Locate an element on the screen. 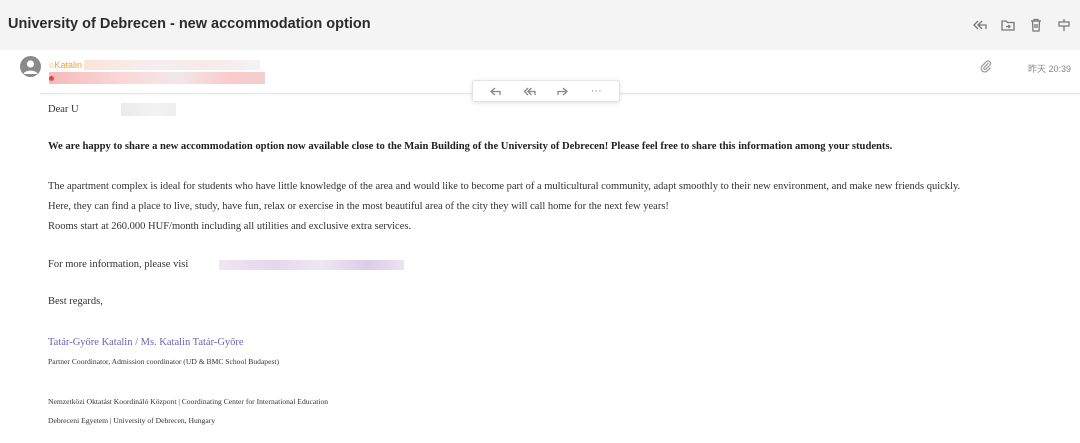  email-actions is located at coordinates (1024, 25).